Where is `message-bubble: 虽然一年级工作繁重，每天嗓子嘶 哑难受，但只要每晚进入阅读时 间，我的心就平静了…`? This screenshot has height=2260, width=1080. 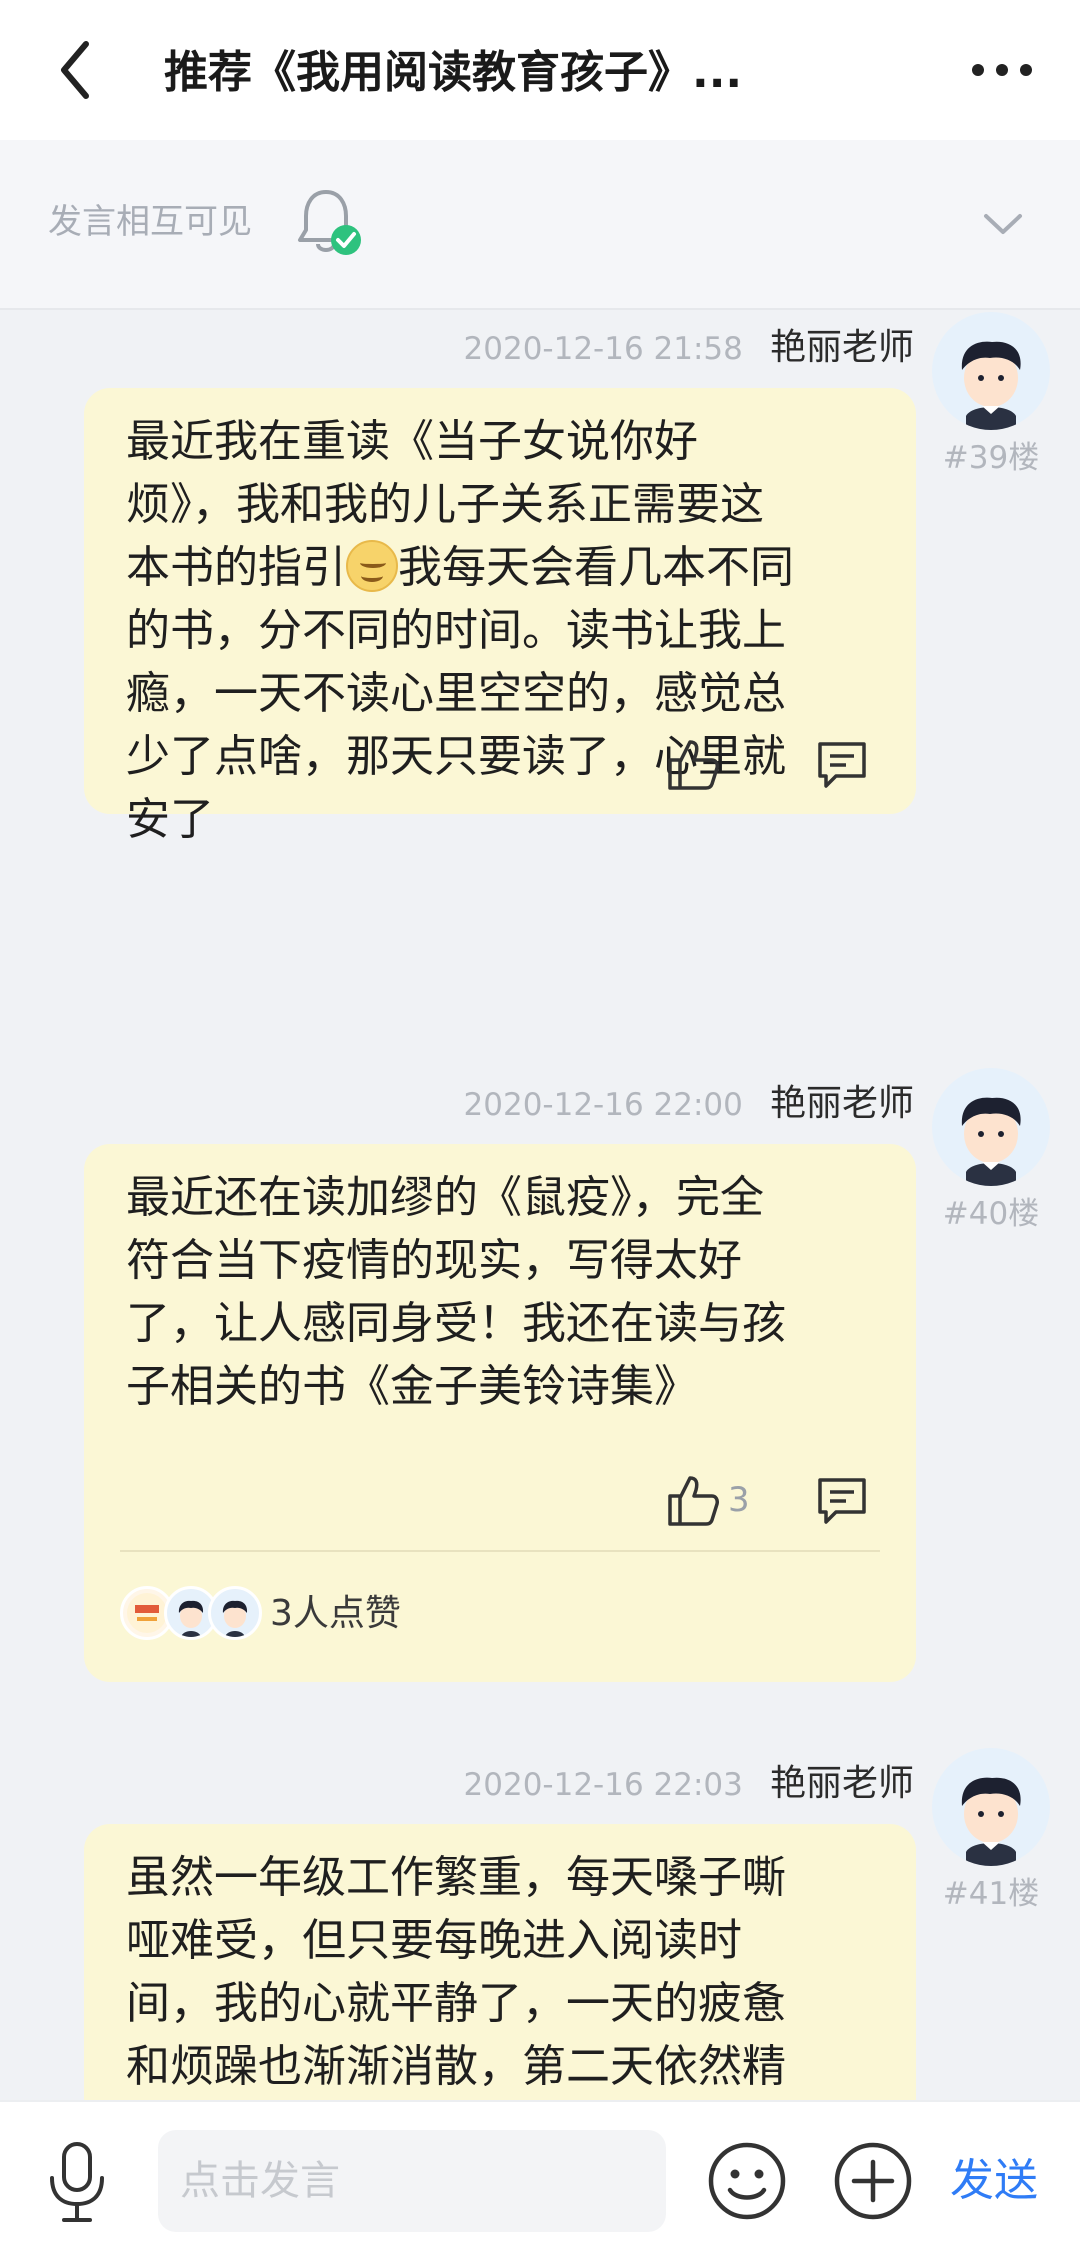
message-bubble: 虽然一年级工作繁重，每天嗓子嘶 哑难受，但只要每晚进入阅读时 间，我的心就平静了… is located at coordinates (500, 1962).